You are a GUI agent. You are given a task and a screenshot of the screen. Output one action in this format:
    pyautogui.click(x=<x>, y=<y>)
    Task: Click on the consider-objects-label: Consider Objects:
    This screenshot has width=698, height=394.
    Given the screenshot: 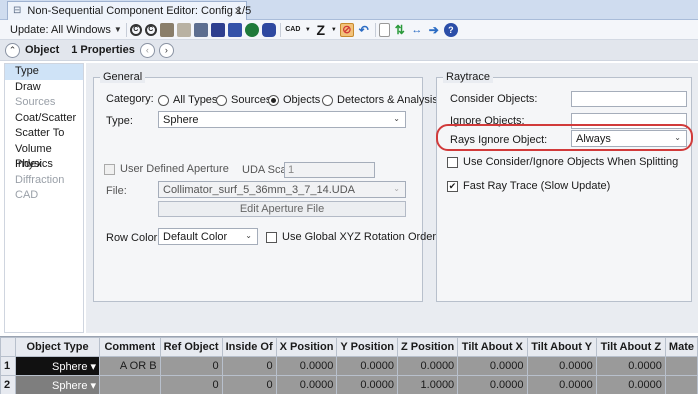 What is the action you would take?
    pyautogui.click(x=494, y=99)
    